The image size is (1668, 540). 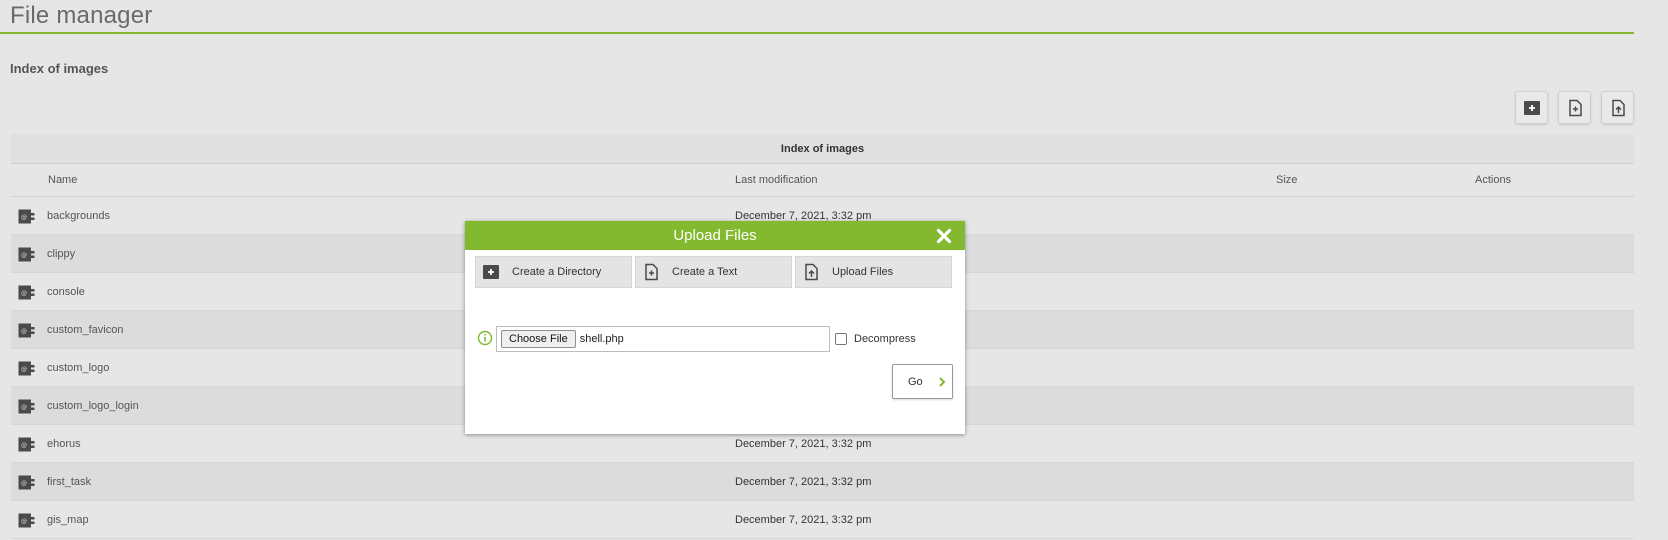 What do you see at coordinates (62, 180) in the screenshot?
I see `column-header-name: Name` at bounding box center [62, 180].